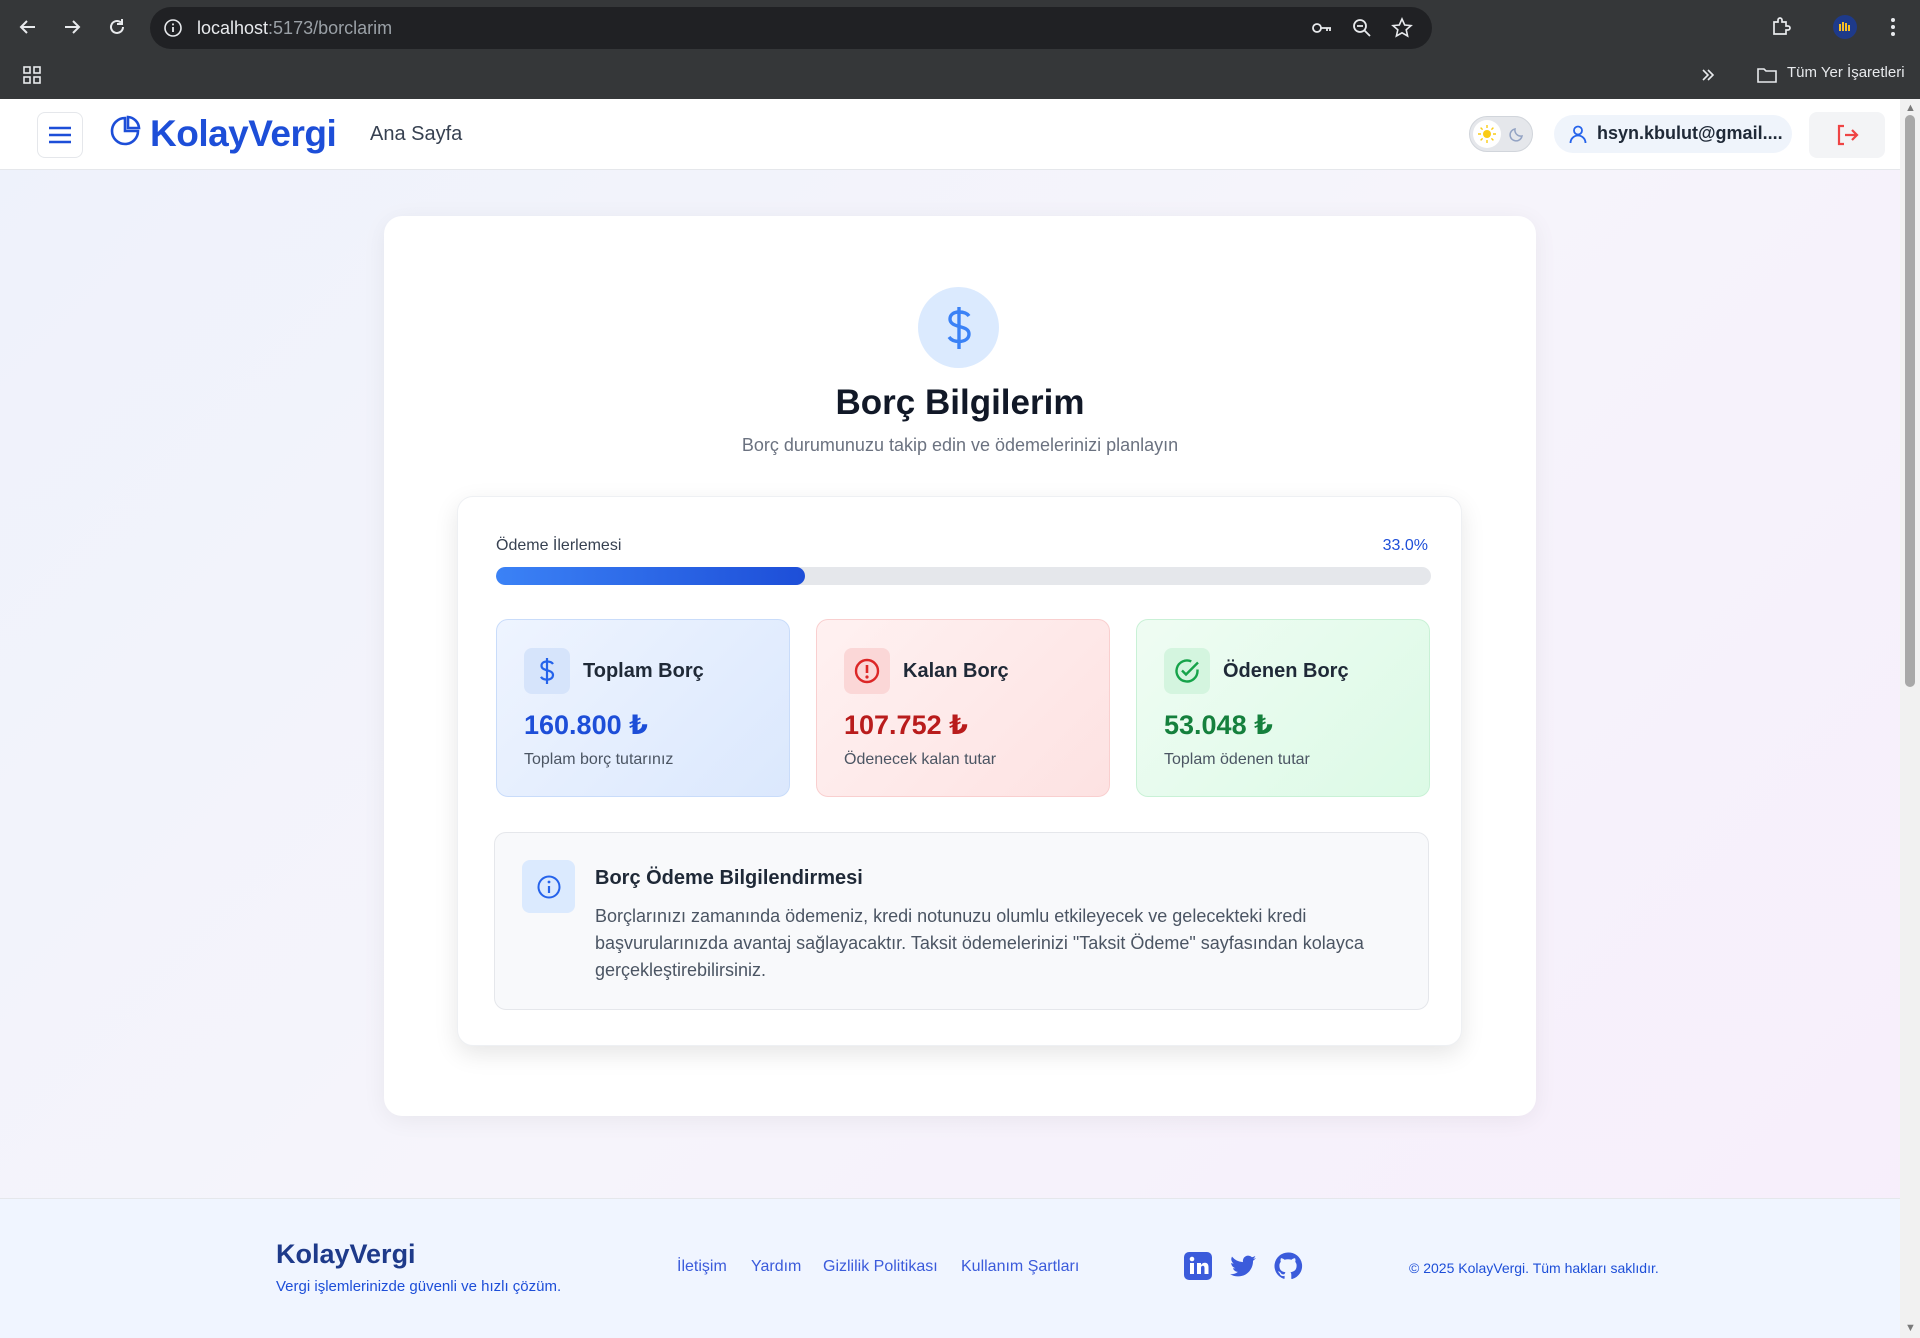 This screenshot has height=1338, width=1920. I want to click on extensions-button, so click(1781, 27).